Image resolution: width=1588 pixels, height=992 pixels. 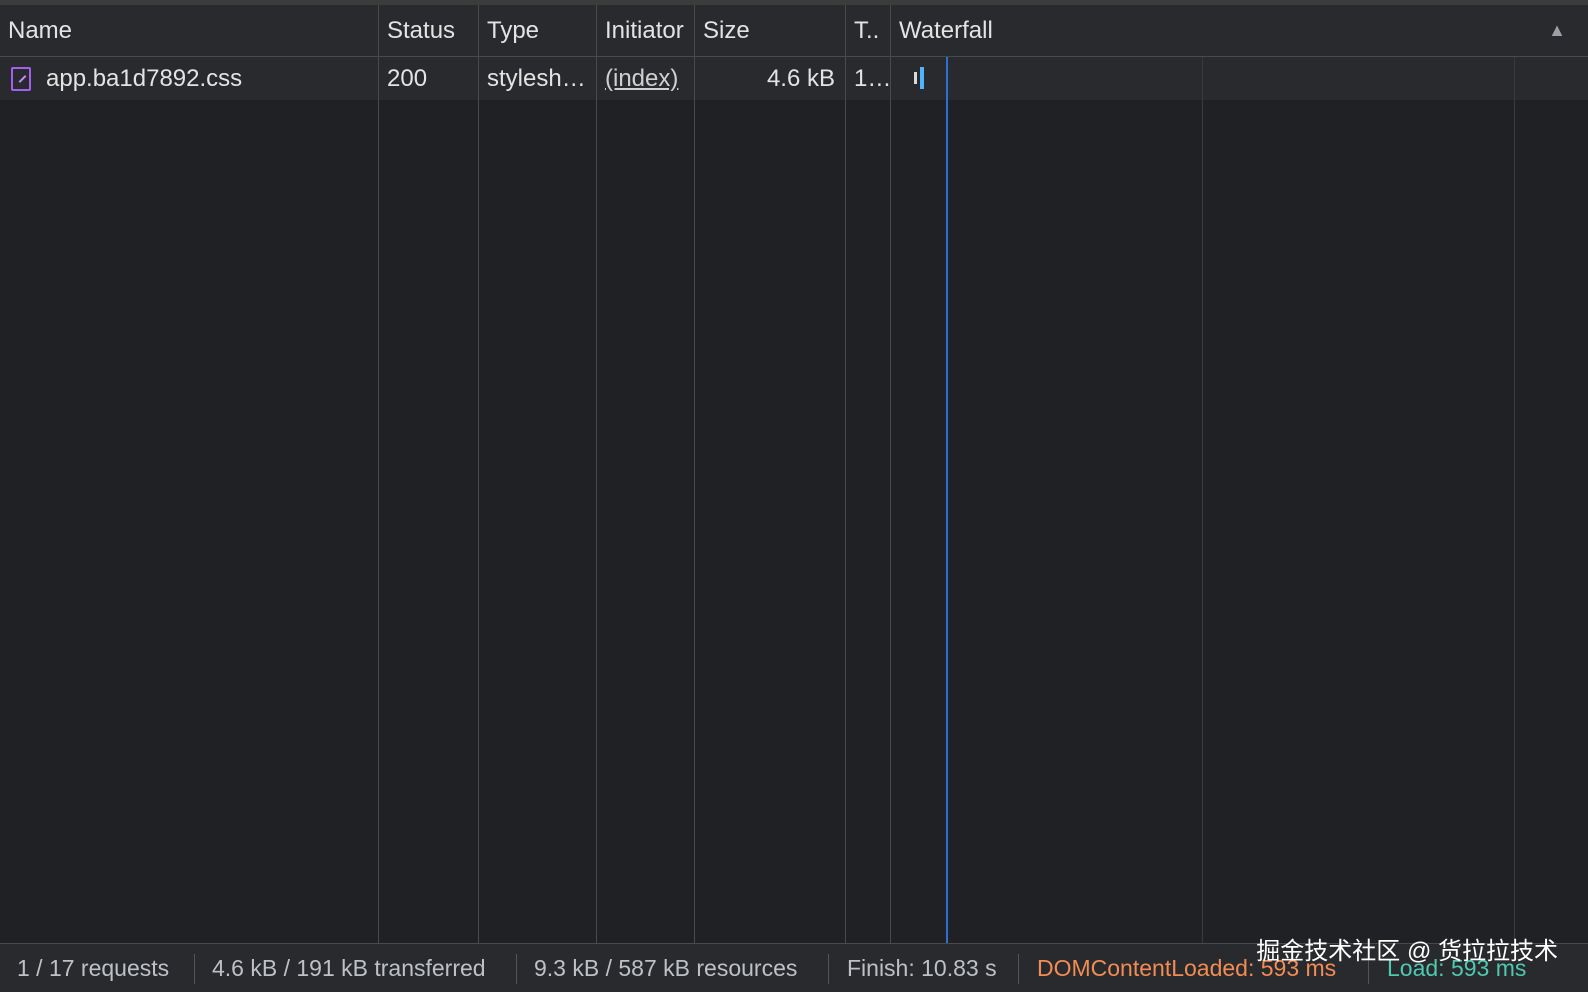 What do you see at coordinates (144, 78) in the screenshot?
I see `request-name: app.ba1d7892.css` at bounding box center [144, 78].